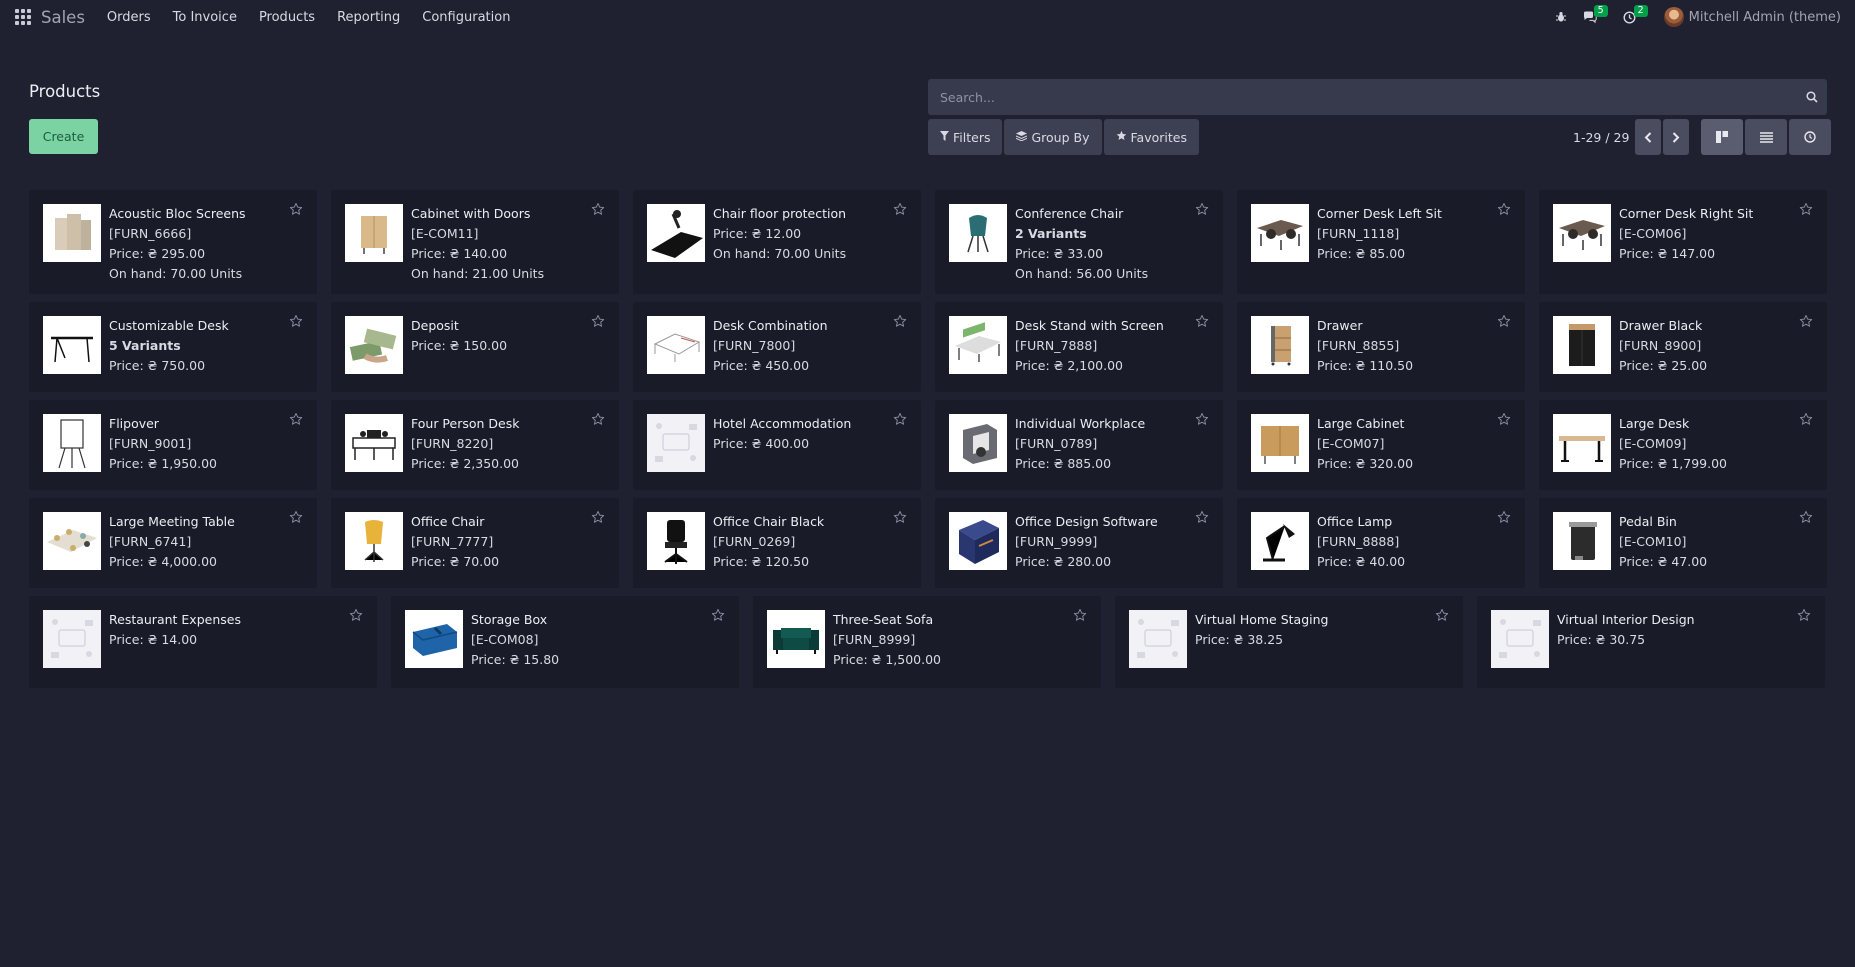 The width and height of the screenshot is (1855, 967). What do you see at coordinates (1635, 14) in the screenshot?
I see `activities-clock-icon: 2` at bounding box center [1635, 14].